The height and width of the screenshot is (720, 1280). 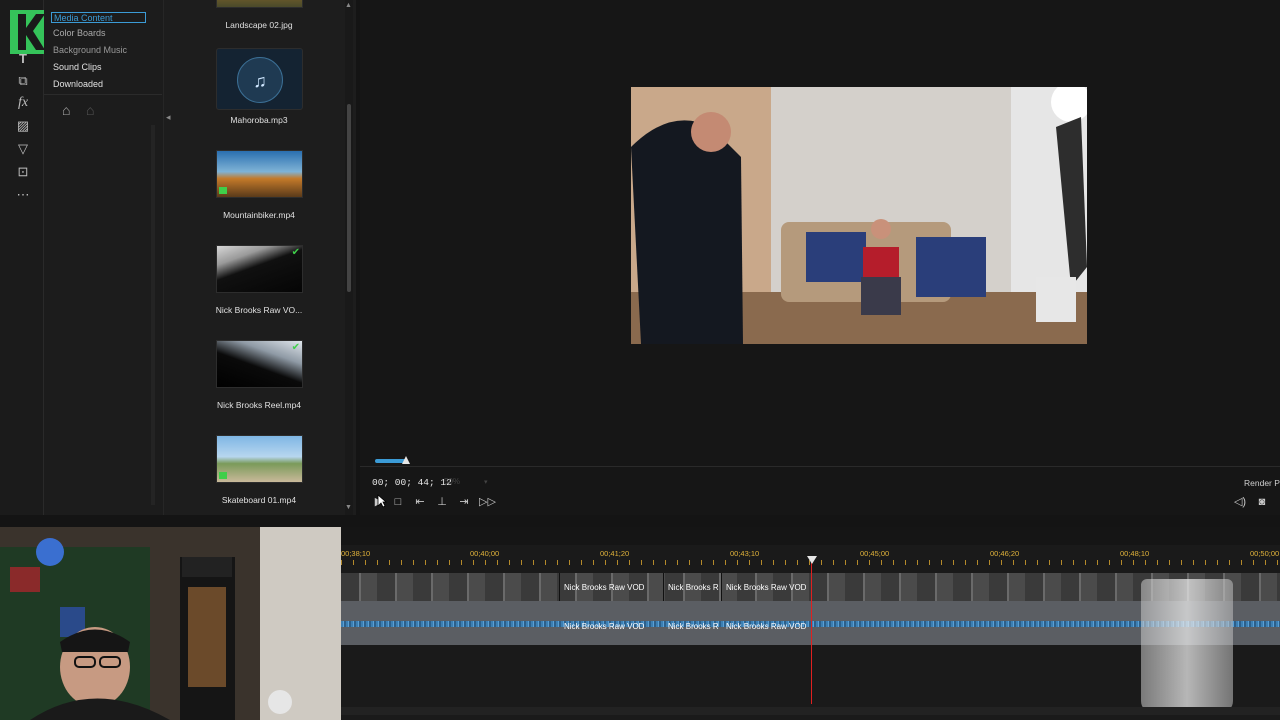 What do you see at coordinates (452, 481) in the screenshot?
I see `zoom-fit-select: 50%` at bounding box center [452, 481].